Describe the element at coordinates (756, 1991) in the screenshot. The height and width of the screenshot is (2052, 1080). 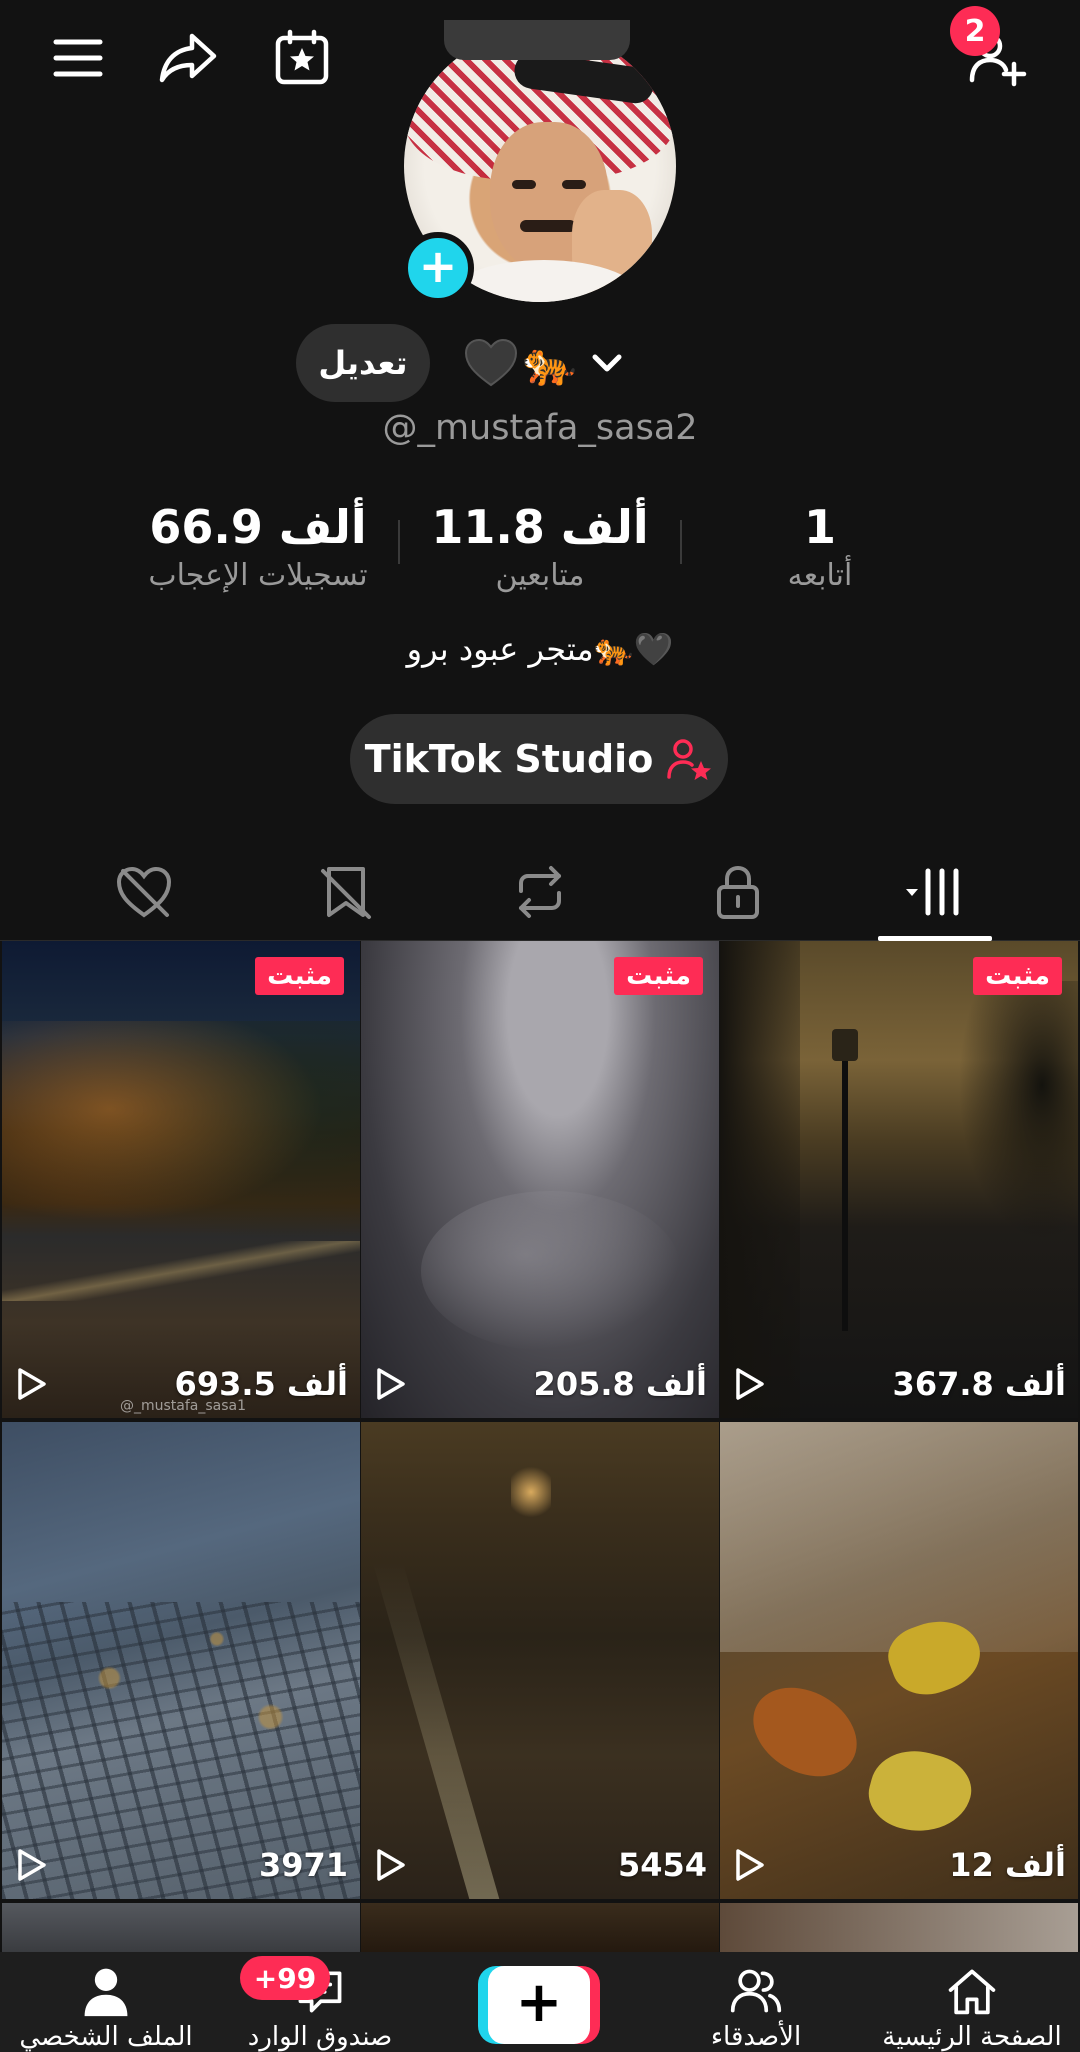
I see `friends-icon` at that location.